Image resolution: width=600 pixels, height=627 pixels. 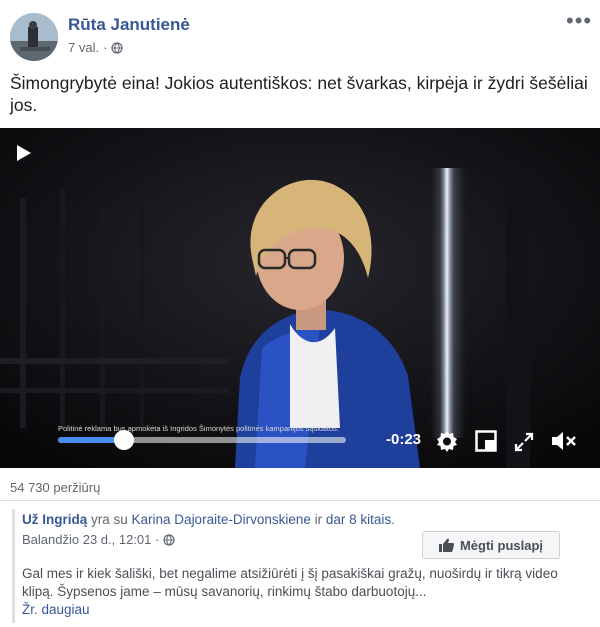 I want to click on attached-date-row: Balandžio 23 d., 12:01 ·, so click(x=98, y=539).